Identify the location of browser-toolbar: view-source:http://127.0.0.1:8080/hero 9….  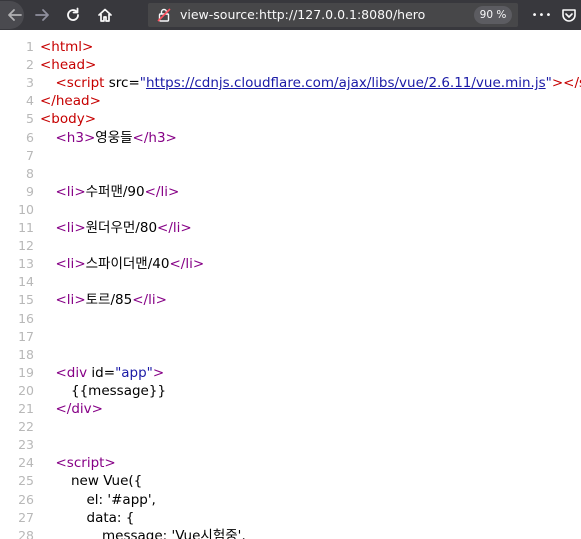
(290, 15).